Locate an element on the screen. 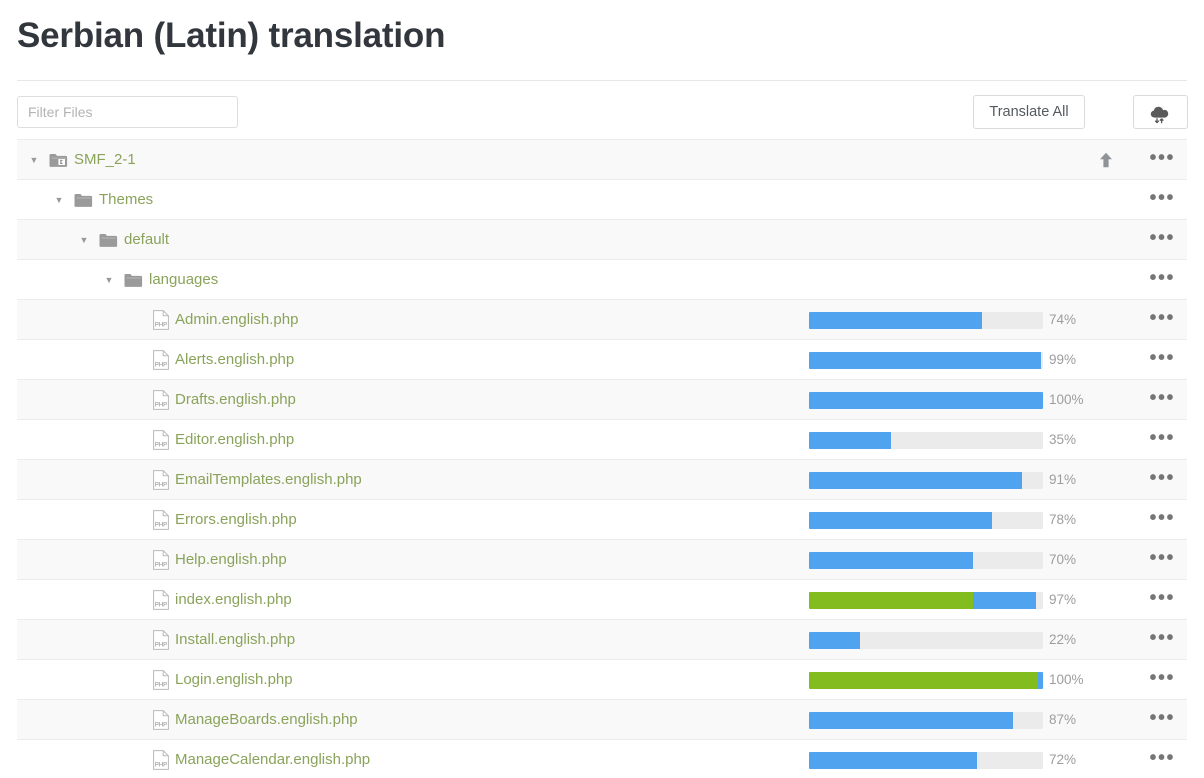  file-name-link: Login.english.php is located at coordinates (234, 680).